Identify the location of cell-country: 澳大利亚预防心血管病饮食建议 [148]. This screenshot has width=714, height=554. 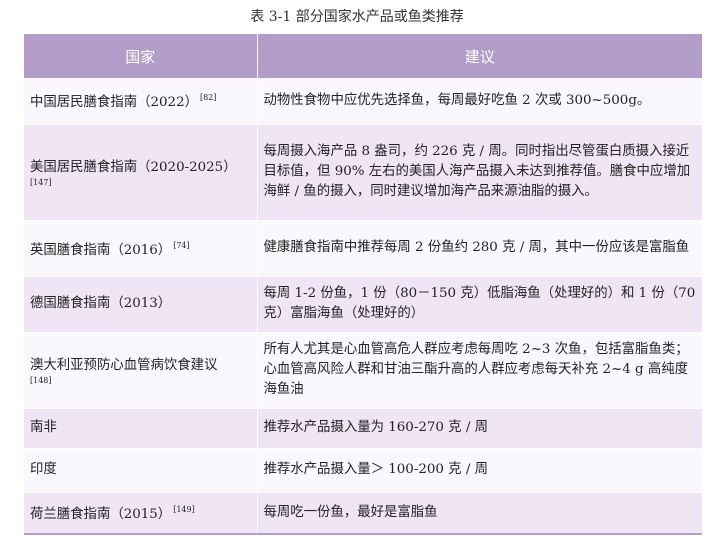
(141, 370).